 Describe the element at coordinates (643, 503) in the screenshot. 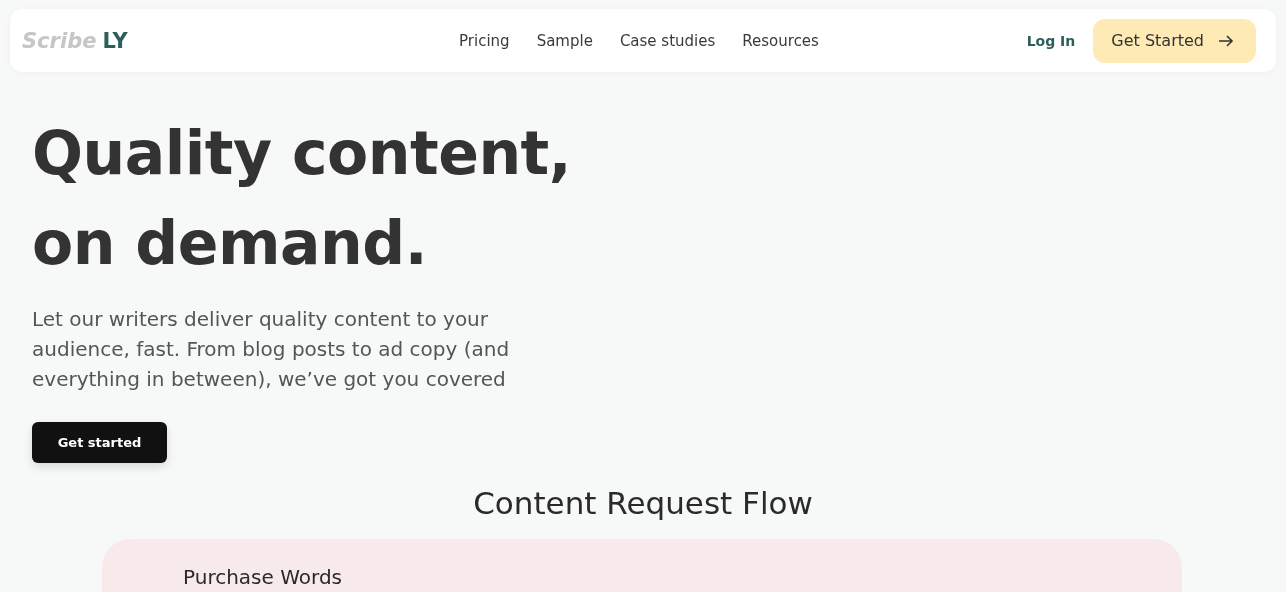

I see `section-title: Content Request Flow` at that location.